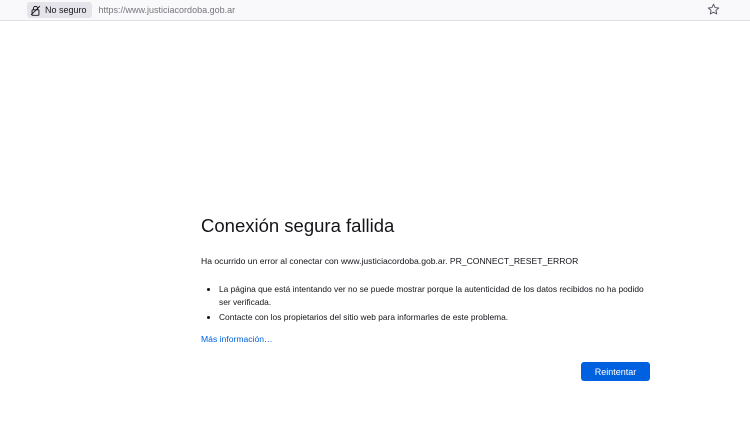 This screenshot has height=441, width=750. I want to click on url-text: https://www.justiciacordoba.gob.ar, so click(167, 10).